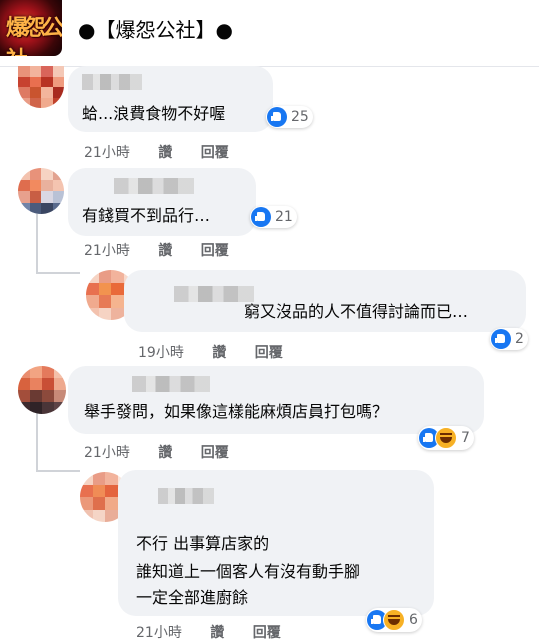 Image resolution: width=539 pixels, height=644 pixels. I want to click on reaction-number: 21, so click(284, 217).